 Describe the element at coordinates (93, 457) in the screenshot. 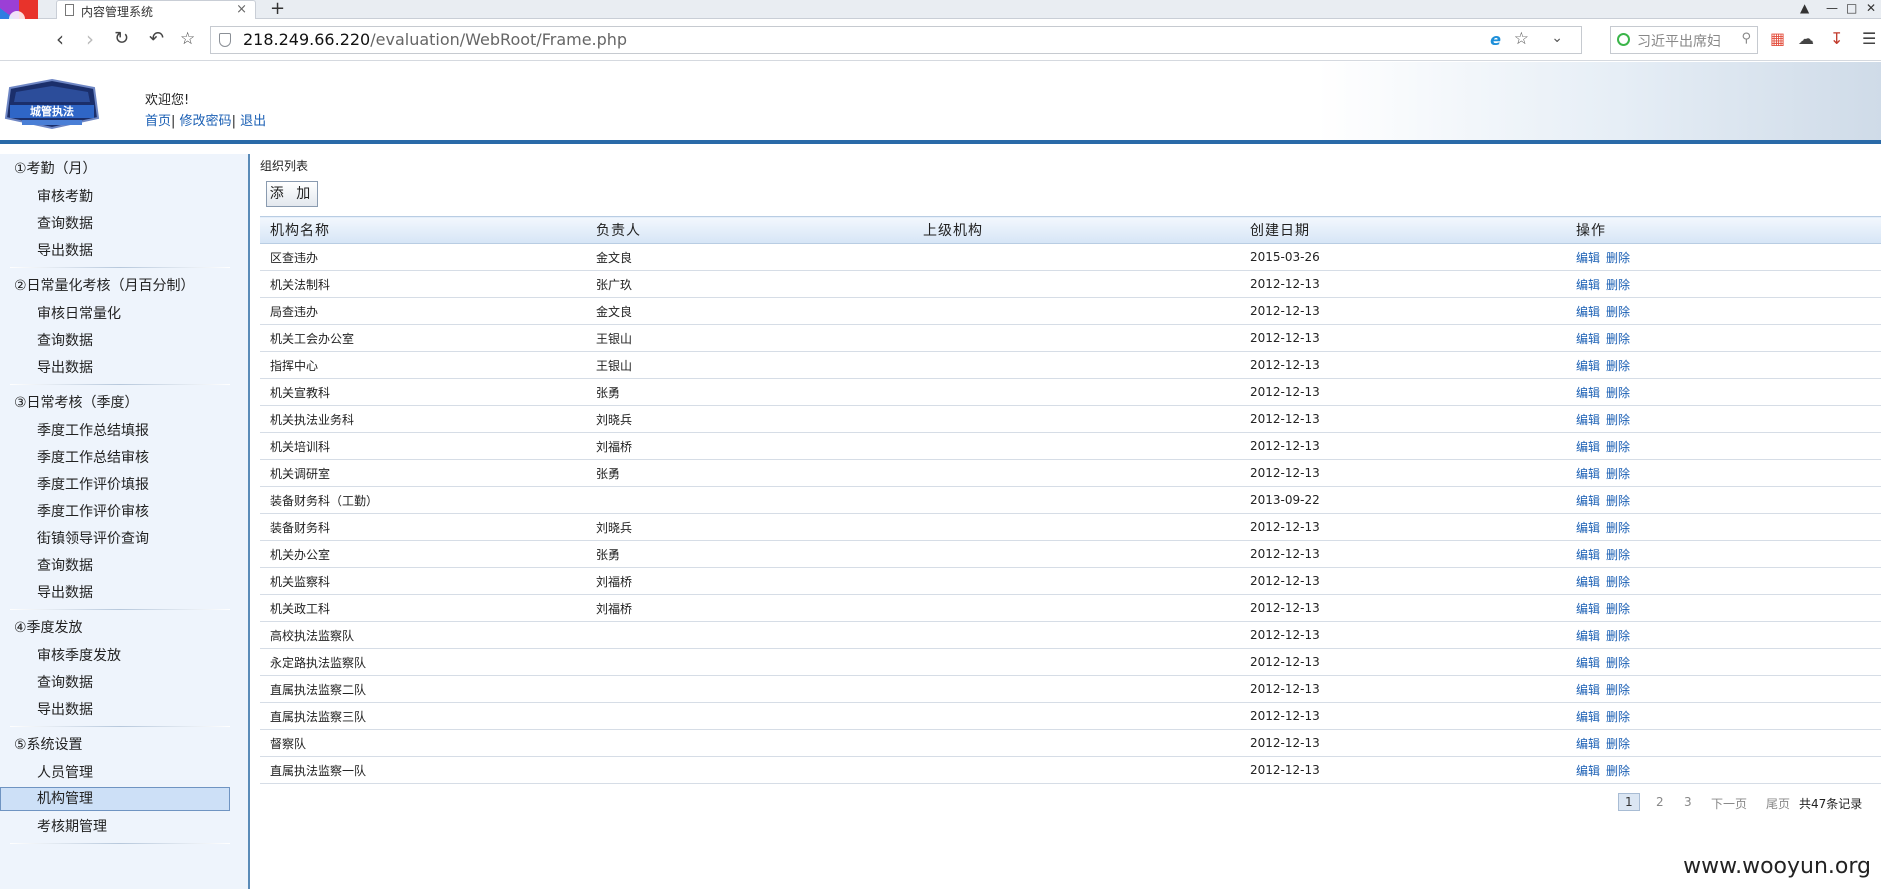

I see `sidebar-item-quarter-summary-review: 季度工作总结审核` at that location.